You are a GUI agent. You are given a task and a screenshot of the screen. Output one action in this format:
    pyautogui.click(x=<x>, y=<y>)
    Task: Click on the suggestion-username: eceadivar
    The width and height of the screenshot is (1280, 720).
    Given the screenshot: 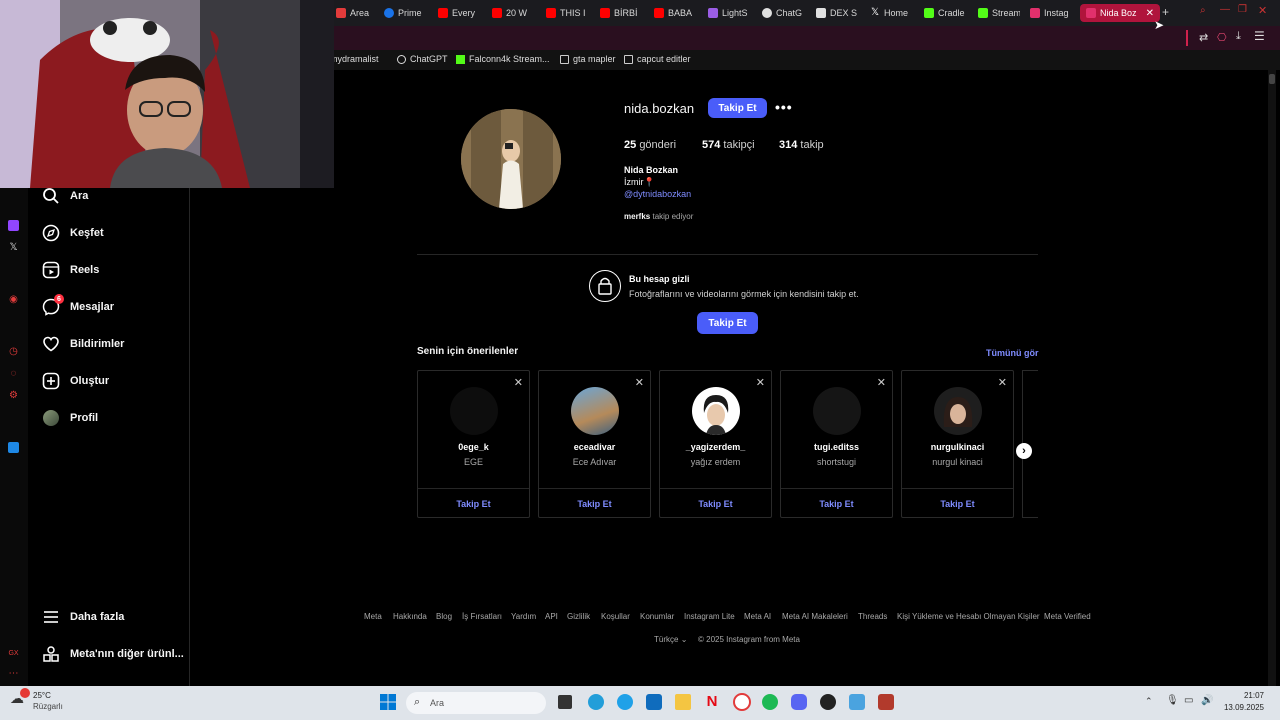 What is the action you would take?
    pyautogui.click(x=594, y=447)
    